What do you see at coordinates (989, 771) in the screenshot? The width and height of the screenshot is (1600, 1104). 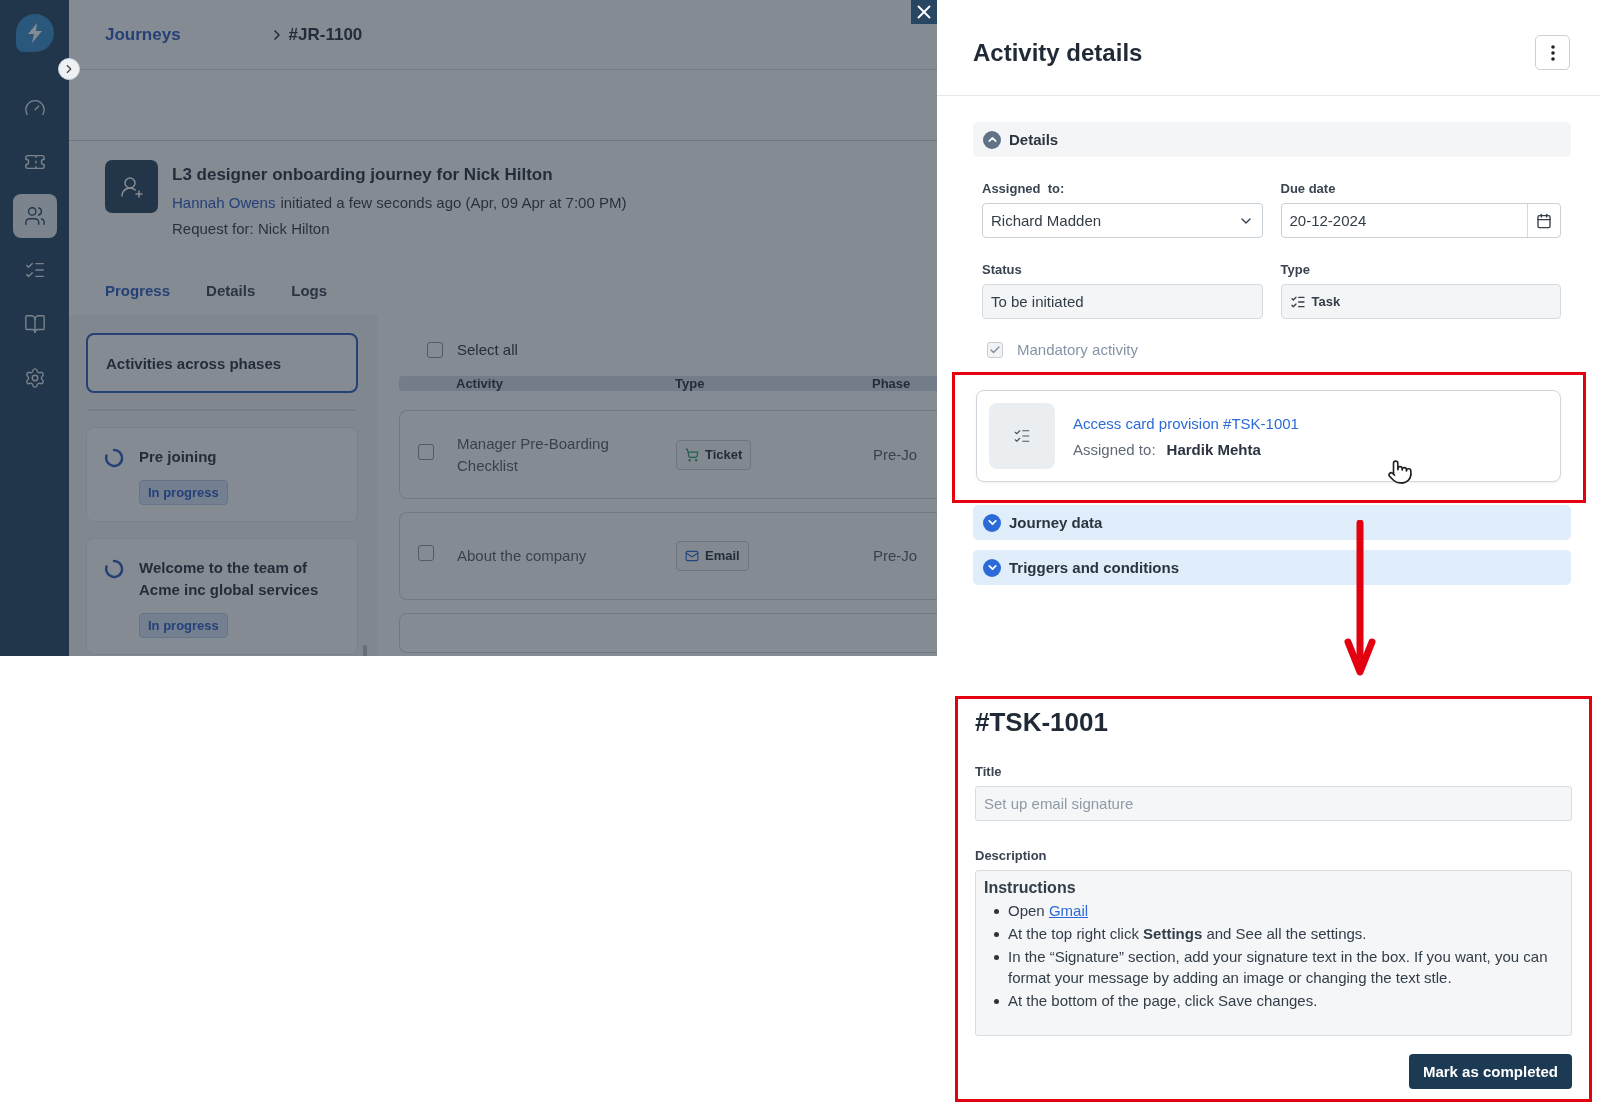 I see `field-label: Title` at bounding box center [989, 771].